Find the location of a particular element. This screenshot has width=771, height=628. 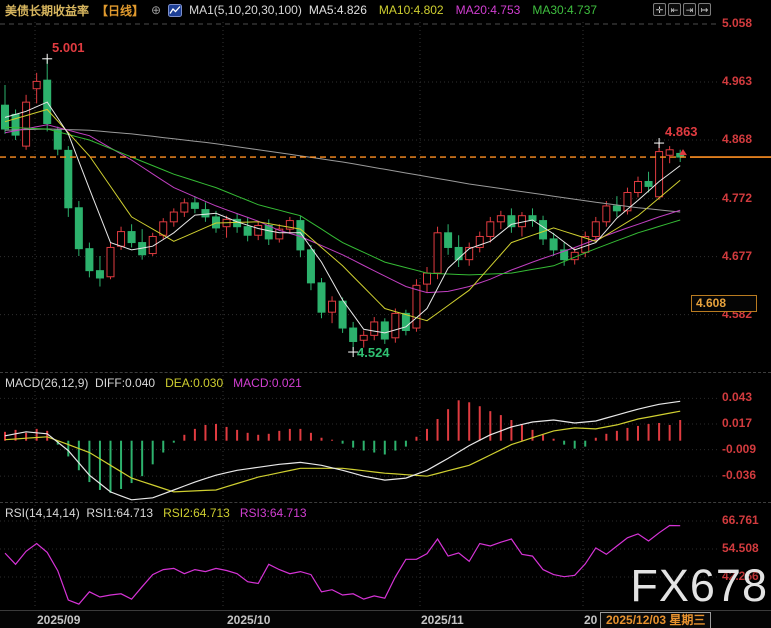

page-title: 美债长期收益率 is located at coordinates (47, 10).